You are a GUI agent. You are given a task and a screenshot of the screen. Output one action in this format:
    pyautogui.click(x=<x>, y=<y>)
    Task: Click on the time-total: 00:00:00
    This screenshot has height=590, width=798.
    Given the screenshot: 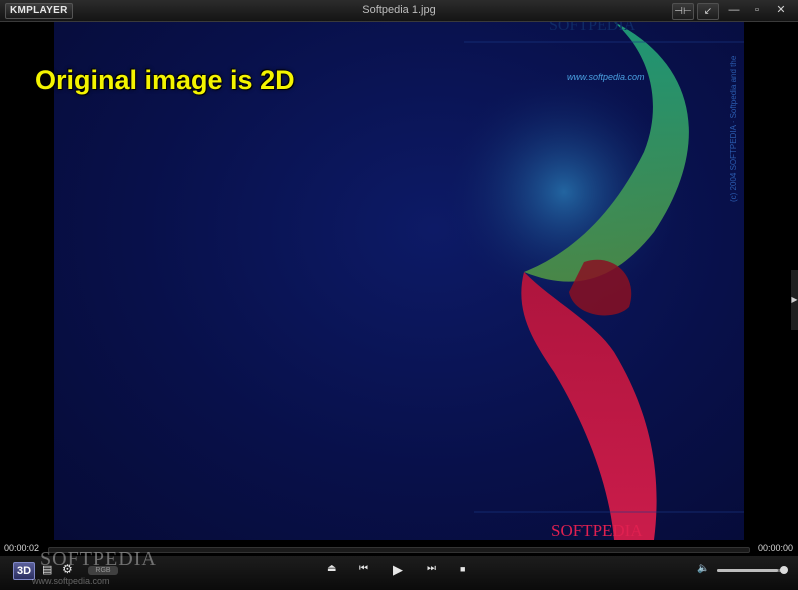 What is the action you would take?
    pyautogui.click(x=775, y=548)
    